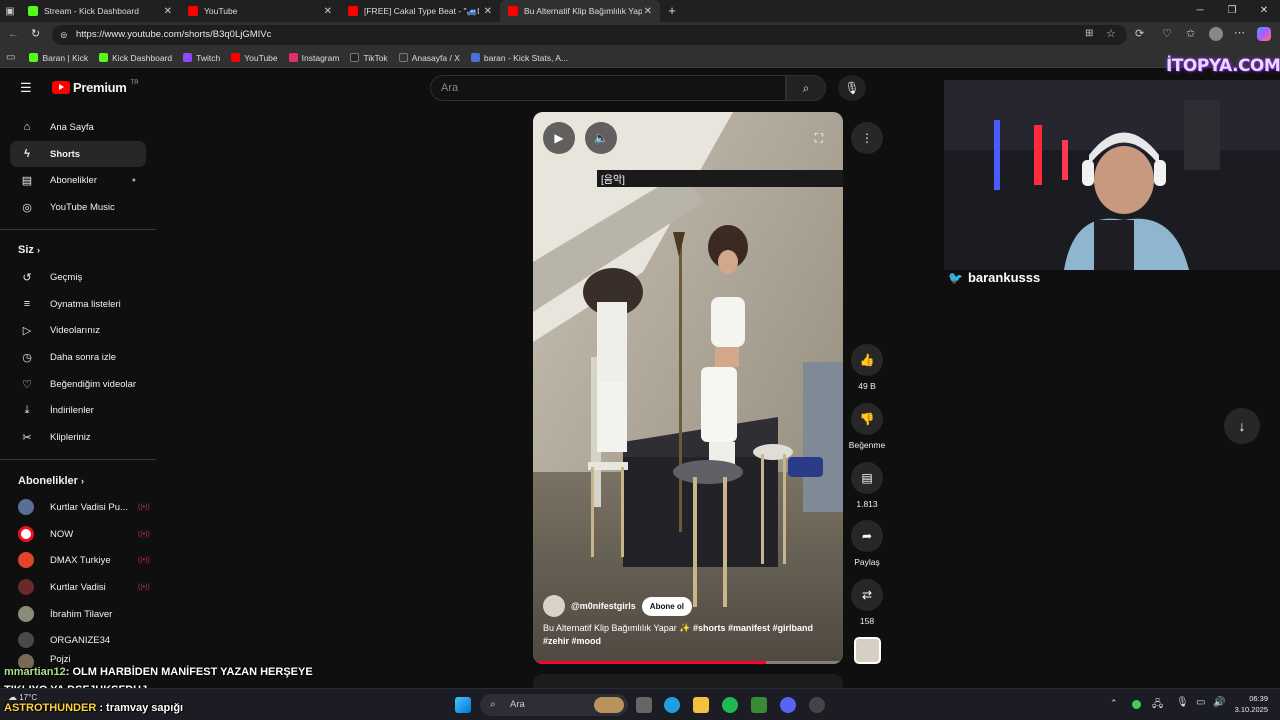  What do you see at coordinates (10, 57) in the screenshot?
I see `reading-view-icon: ▭` at bounding box center [10, 57].